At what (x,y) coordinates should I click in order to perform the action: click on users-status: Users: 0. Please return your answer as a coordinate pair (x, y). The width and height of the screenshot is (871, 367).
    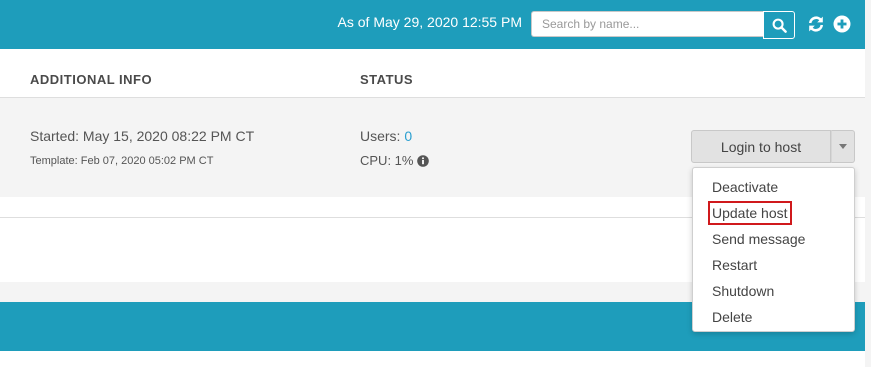
    Looking at the image, I should click on (386, 136).